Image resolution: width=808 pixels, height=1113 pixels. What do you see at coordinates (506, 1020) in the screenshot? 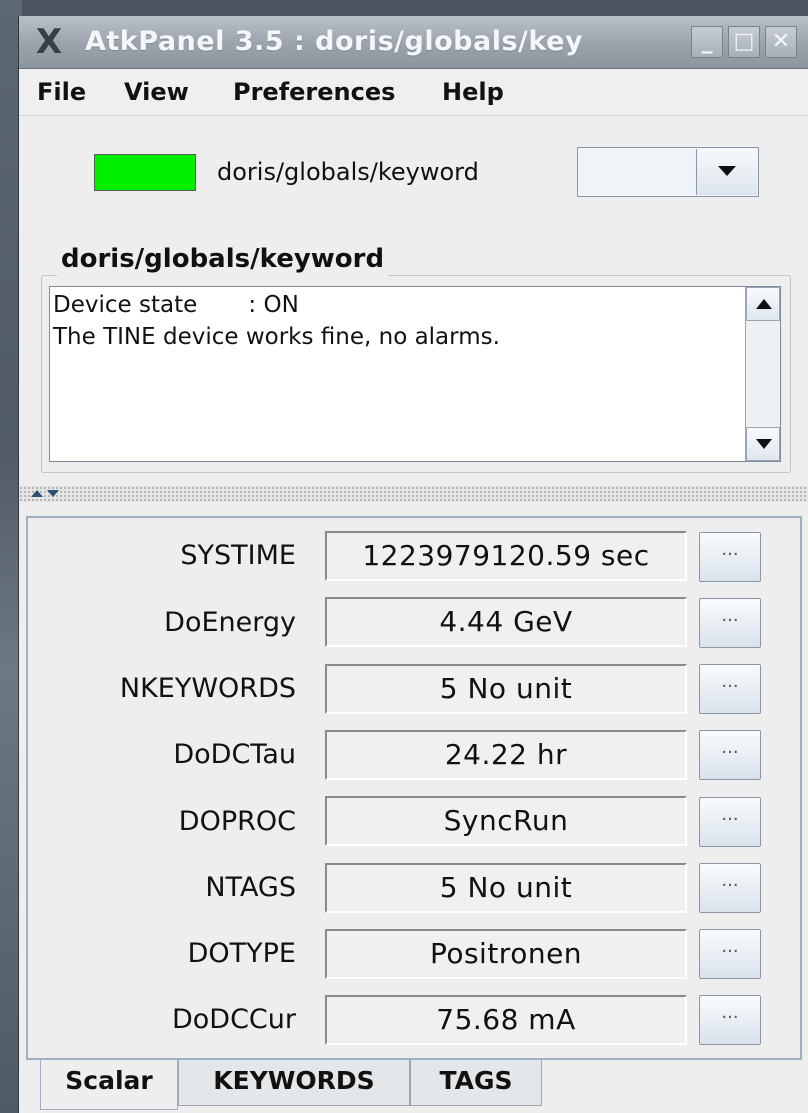
I see `attr-value-dodccur: 75.68 mA` at bounding box center [506, 1020].